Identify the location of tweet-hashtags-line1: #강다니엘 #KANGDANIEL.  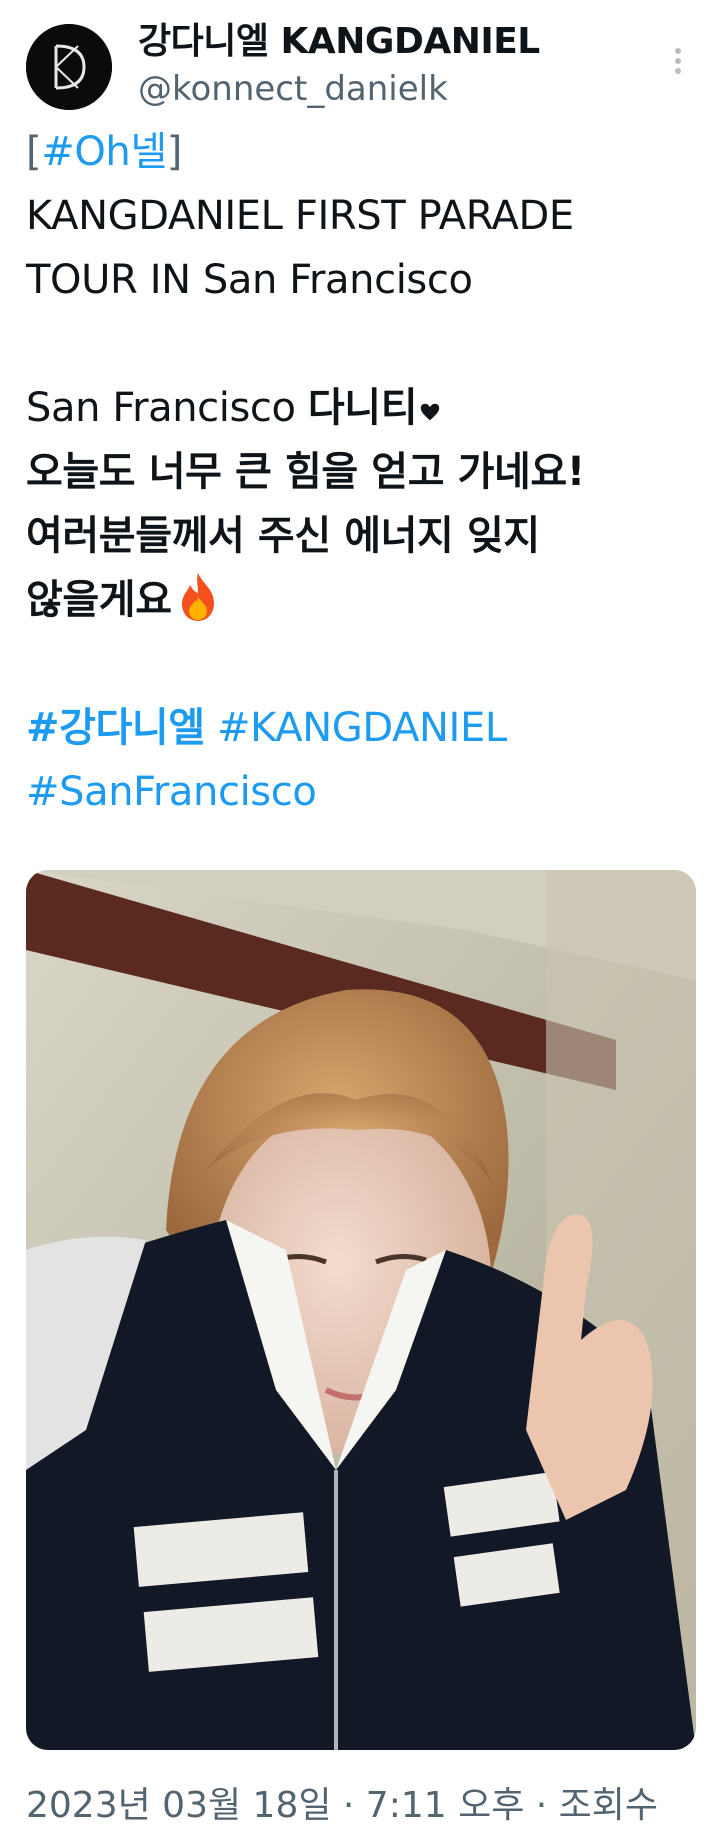
(366, 728).